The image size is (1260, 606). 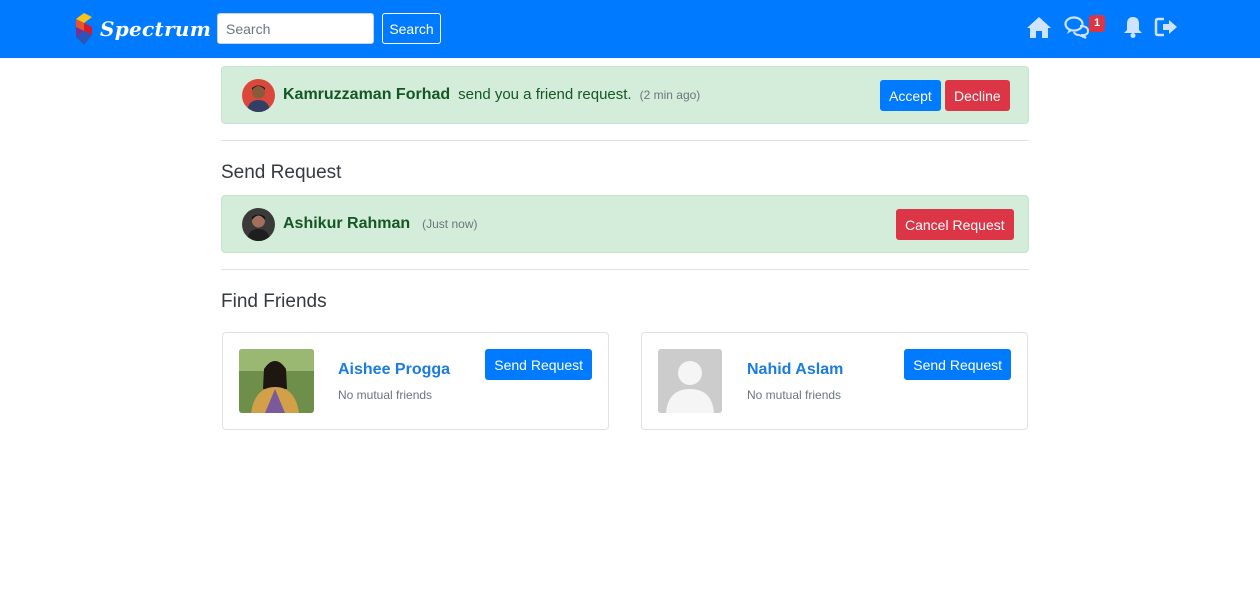 What do you see at coordinates (1039, 27) in the screenshot?
I see `home-icon` at bounding box center [1039, 27].